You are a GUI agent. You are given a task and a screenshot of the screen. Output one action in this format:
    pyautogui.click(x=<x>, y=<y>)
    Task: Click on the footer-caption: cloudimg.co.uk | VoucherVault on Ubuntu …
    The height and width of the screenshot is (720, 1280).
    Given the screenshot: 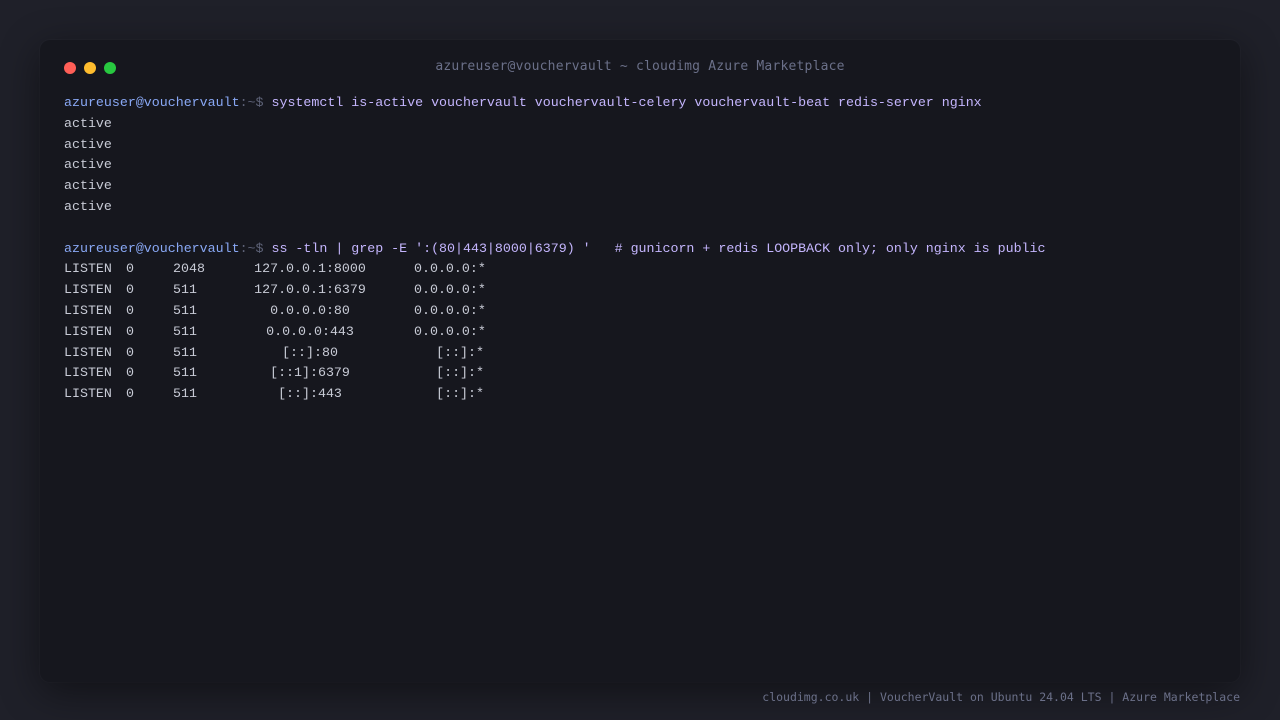 What is the action you would take?
    pyautogui.click(x=1001, y=697)
    